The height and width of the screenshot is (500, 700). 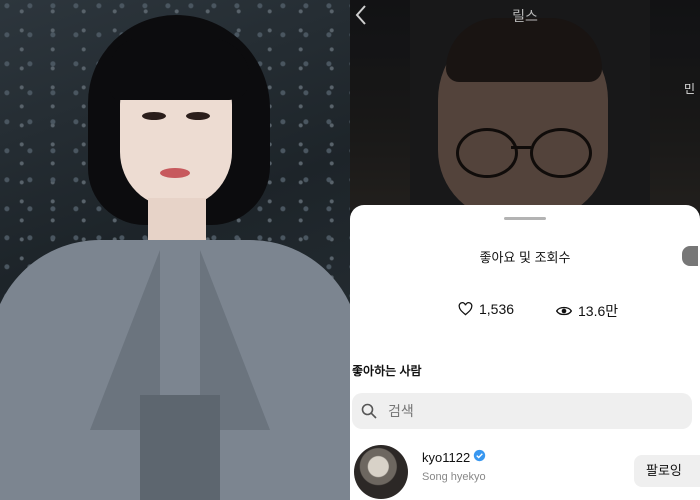 I want to click on photo-eye-right, so click(x=198, y=116).